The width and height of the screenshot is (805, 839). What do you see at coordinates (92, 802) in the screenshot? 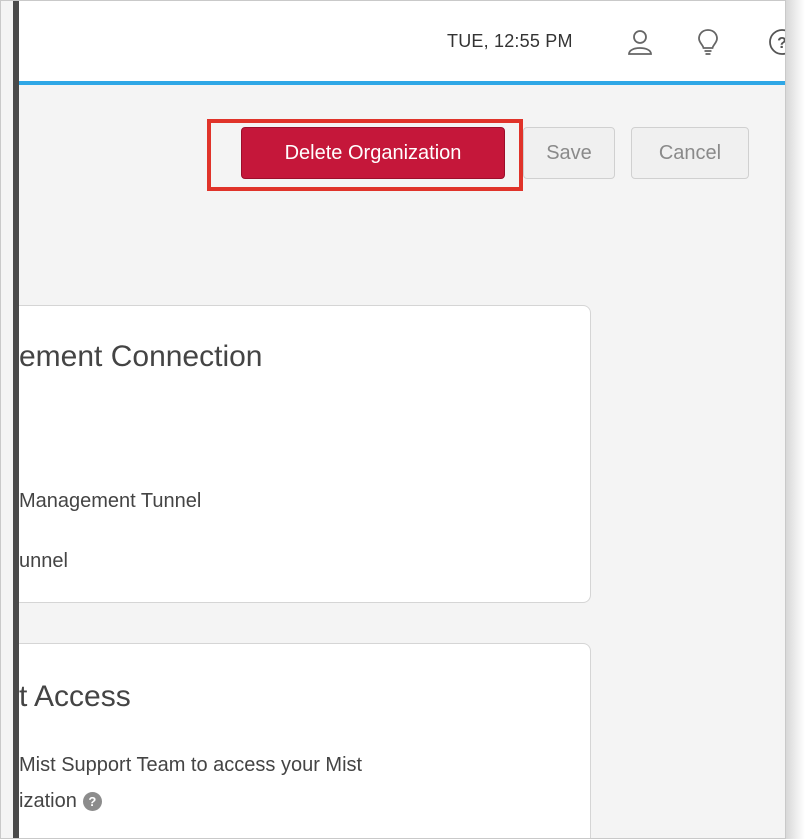
I see `question-icon: ?` at bounding box center [92, 802].